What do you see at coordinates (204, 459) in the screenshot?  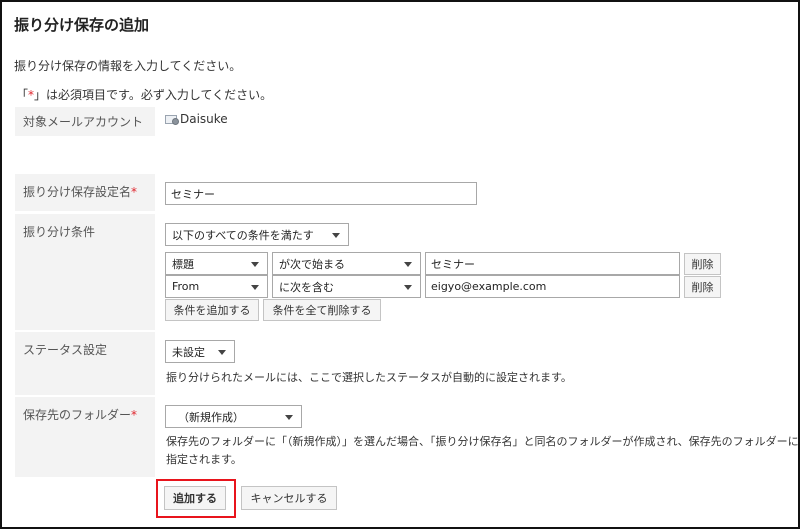 I see `folder-help-line: 指定されます。` at bounding box center [204, 459].